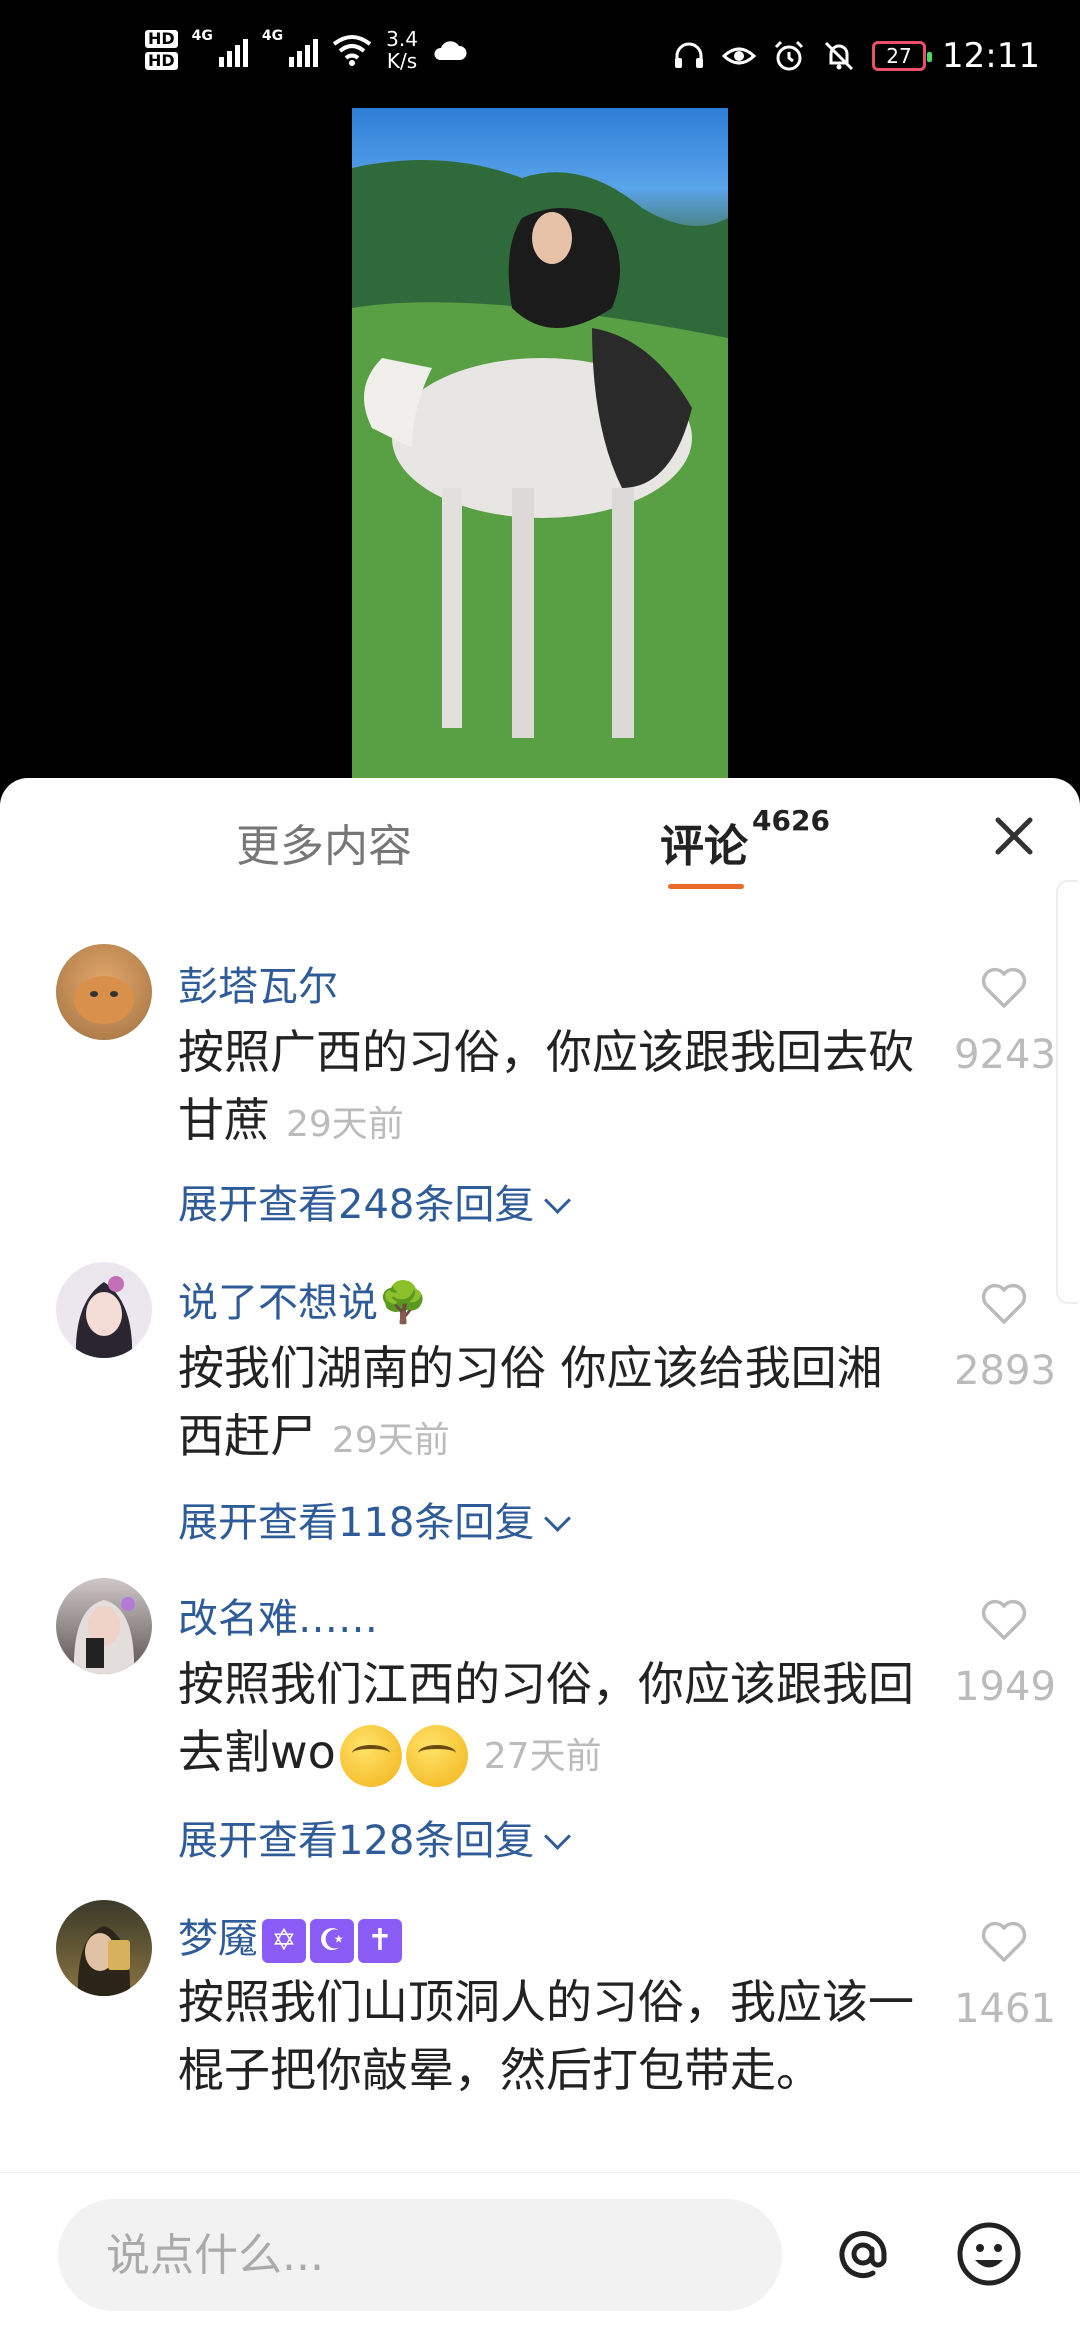 This screenshot has height=2341, width=1080. Describe the element at coordinates (1067, 1092) in the screenshot. I see `scrollbar` at that location.